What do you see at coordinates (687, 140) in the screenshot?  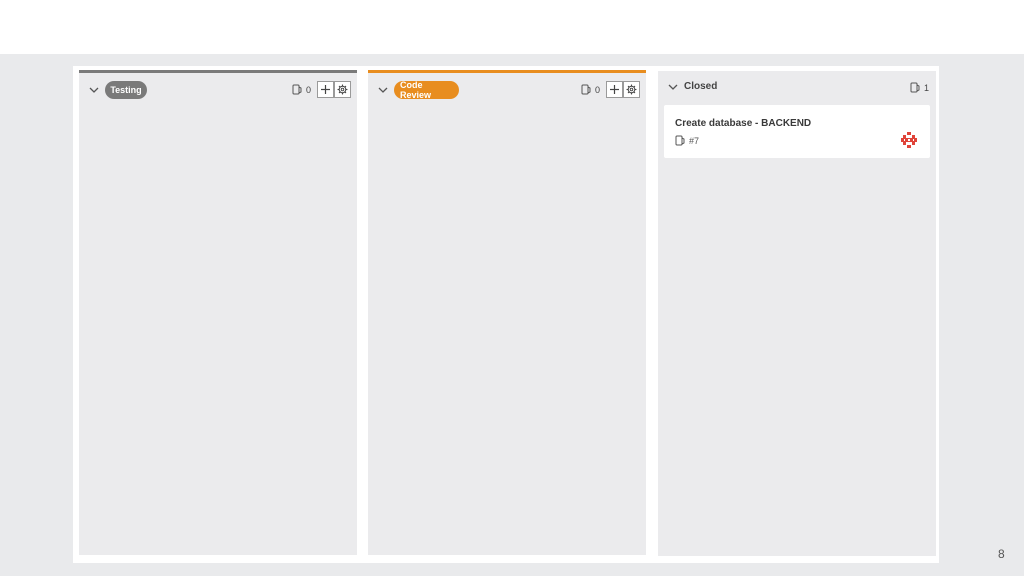 I see `issue-card-meta: #7` at bounding box center [687, 140].